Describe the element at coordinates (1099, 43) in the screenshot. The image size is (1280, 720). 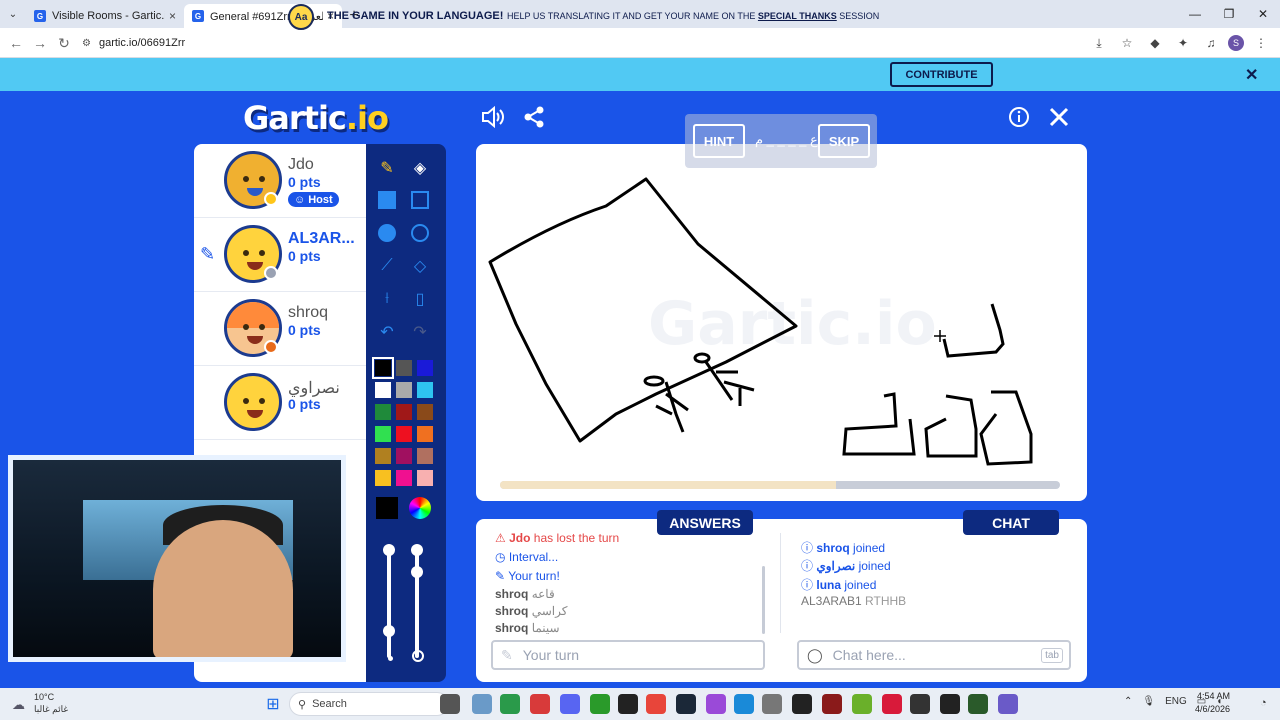
I see `install-app-icon: ⤓` at that location.